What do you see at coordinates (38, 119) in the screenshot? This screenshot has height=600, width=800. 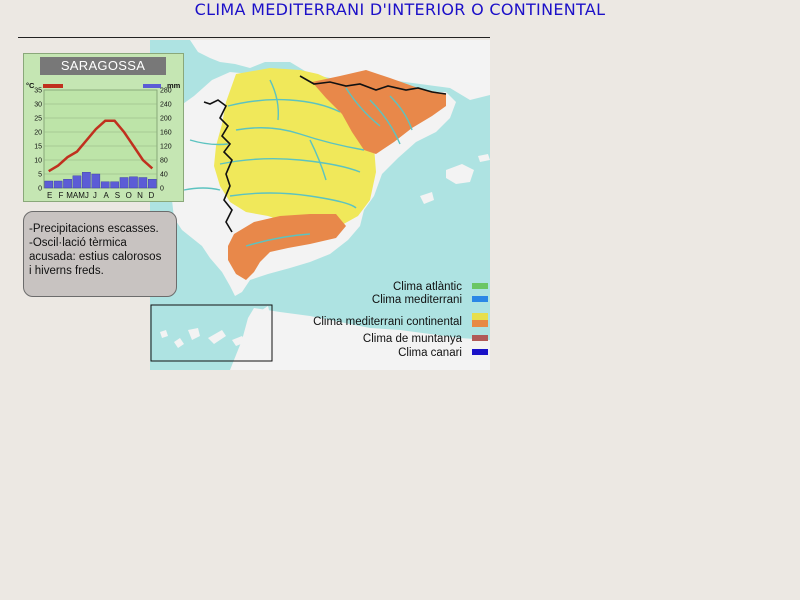 I see `temperature-tick-label: 25` at bounding box center [38, 119].